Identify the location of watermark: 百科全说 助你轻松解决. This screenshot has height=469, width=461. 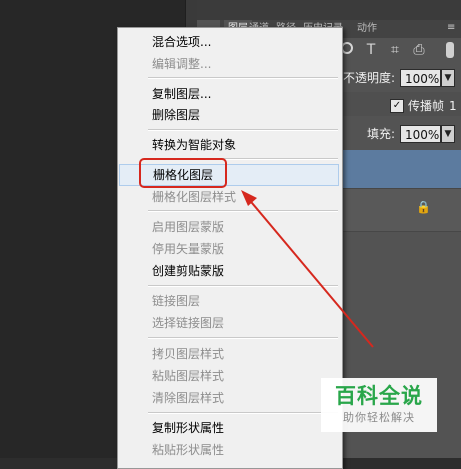
(379, 405).